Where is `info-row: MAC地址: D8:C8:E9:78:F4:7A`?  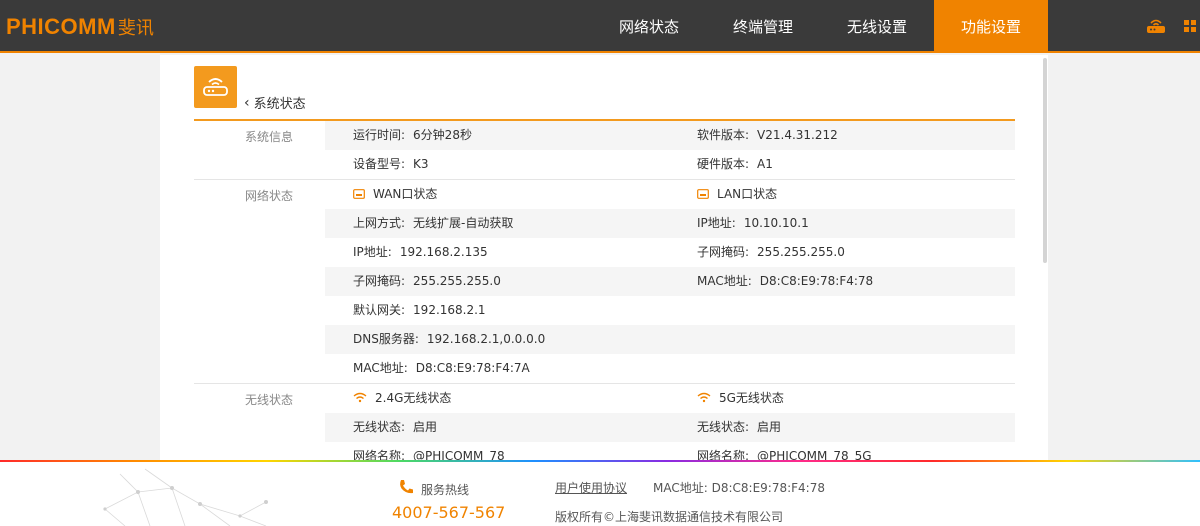 info-row: MAC地址: D8:C8:E9:78:F4:7A is located at coordinates (670, 368).